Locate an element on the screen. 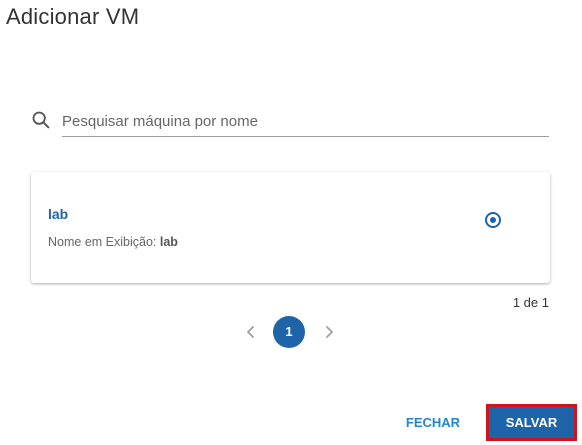 The width and height of the screenshot is (582, 445). pagination: 1 is located at coordinates (290, 332).